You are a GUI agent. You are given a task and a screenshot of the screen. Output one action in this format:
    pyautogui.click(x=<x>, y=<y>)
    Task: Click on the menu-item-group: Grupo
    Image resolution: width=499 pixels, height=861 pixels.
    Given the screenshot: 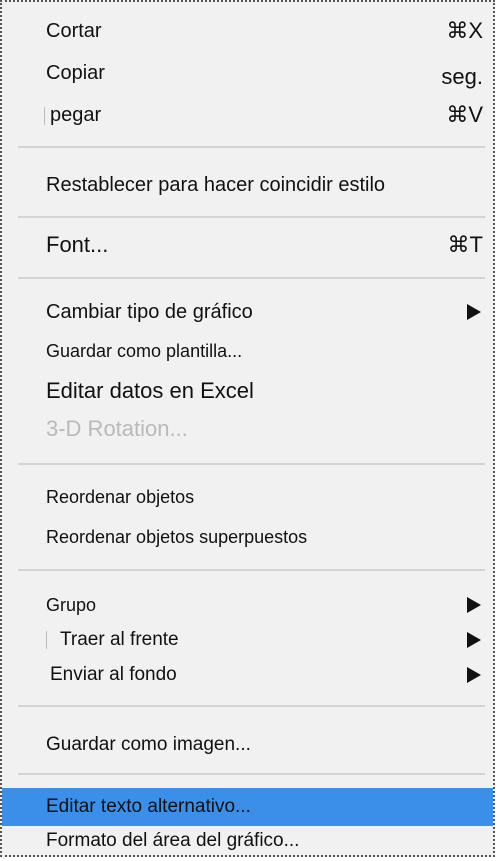 What is the action you would take?
    pyautogui.click(x=247, y=605)
    